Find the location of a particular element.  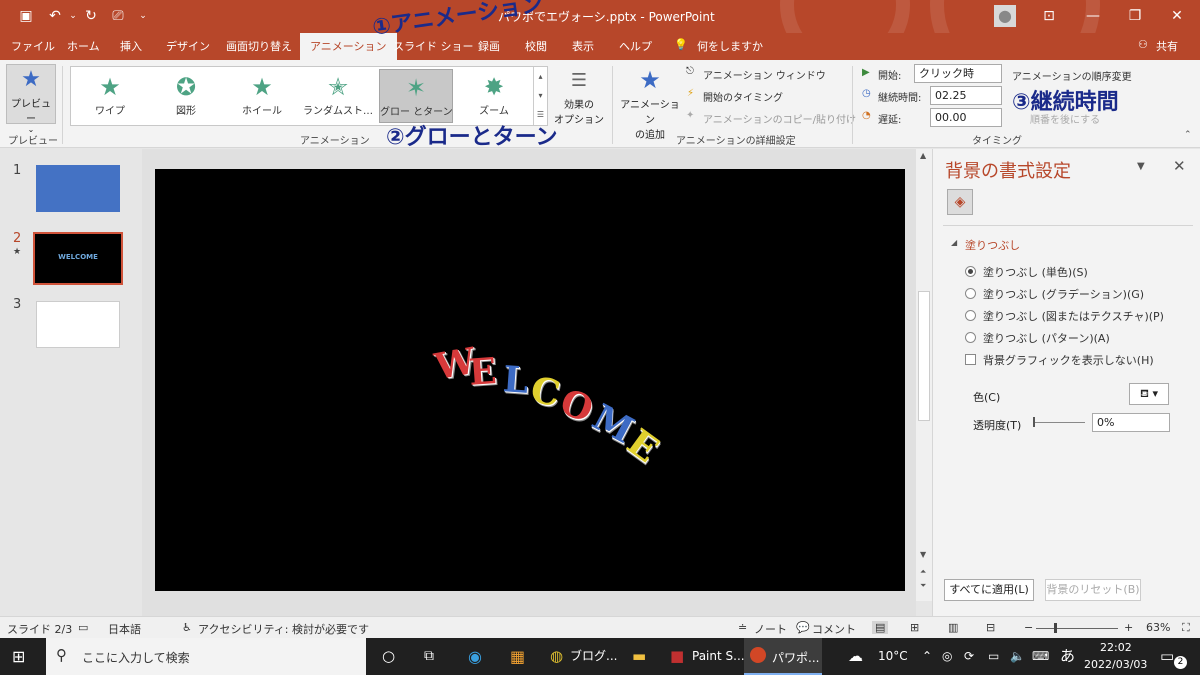

language-indicator: 日本語 is located at coordinates (124, 629).